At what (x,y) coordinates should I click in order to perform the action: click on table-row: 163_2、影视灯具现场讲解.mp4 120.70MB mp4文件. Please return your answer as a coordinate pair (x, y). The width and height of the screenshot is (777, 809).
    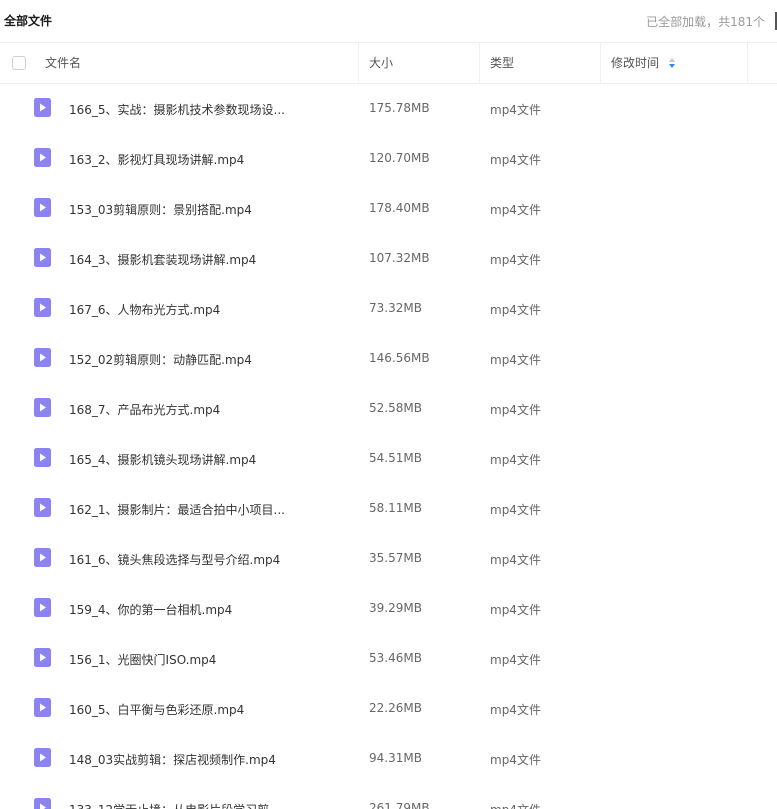
    Looking at the image, I should click on (388, 158).